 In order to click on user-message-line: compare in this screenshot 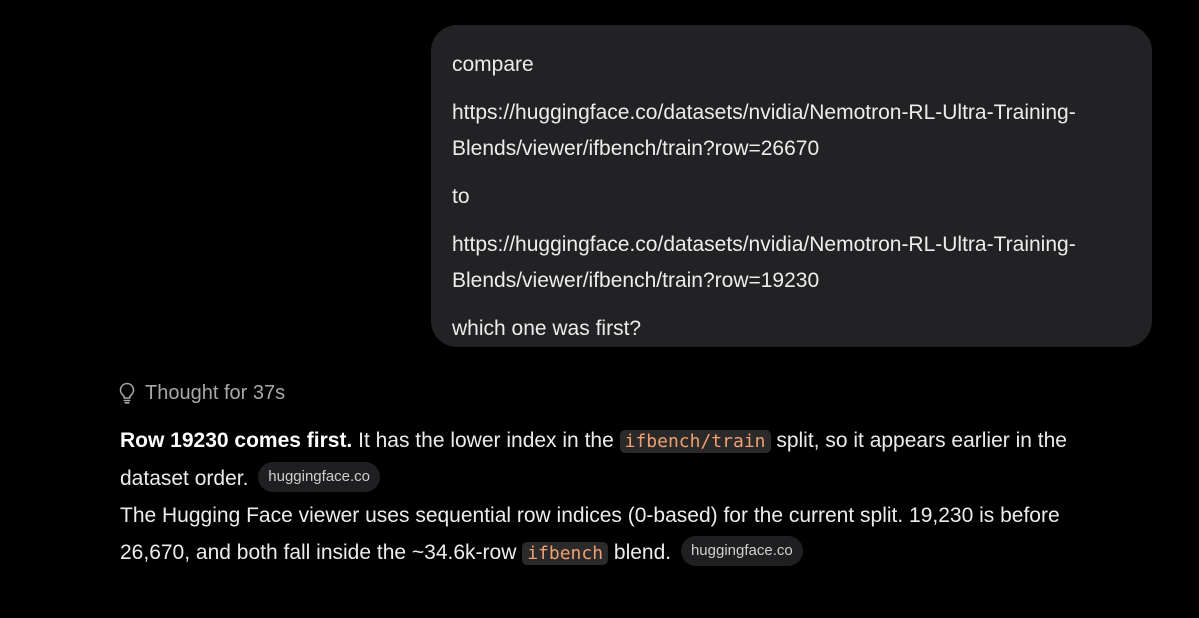, I will do `click(493, 64)`.